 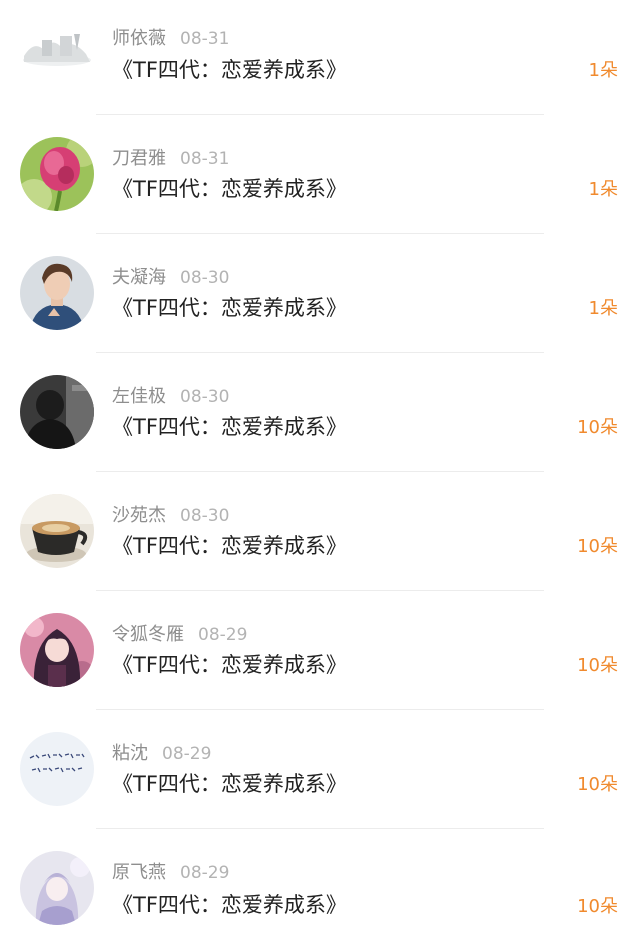 I want to click on list-item: 原飞燕 08-29 《TF四代：恋爱养成系》 10朵, so click(x=320, y=890).